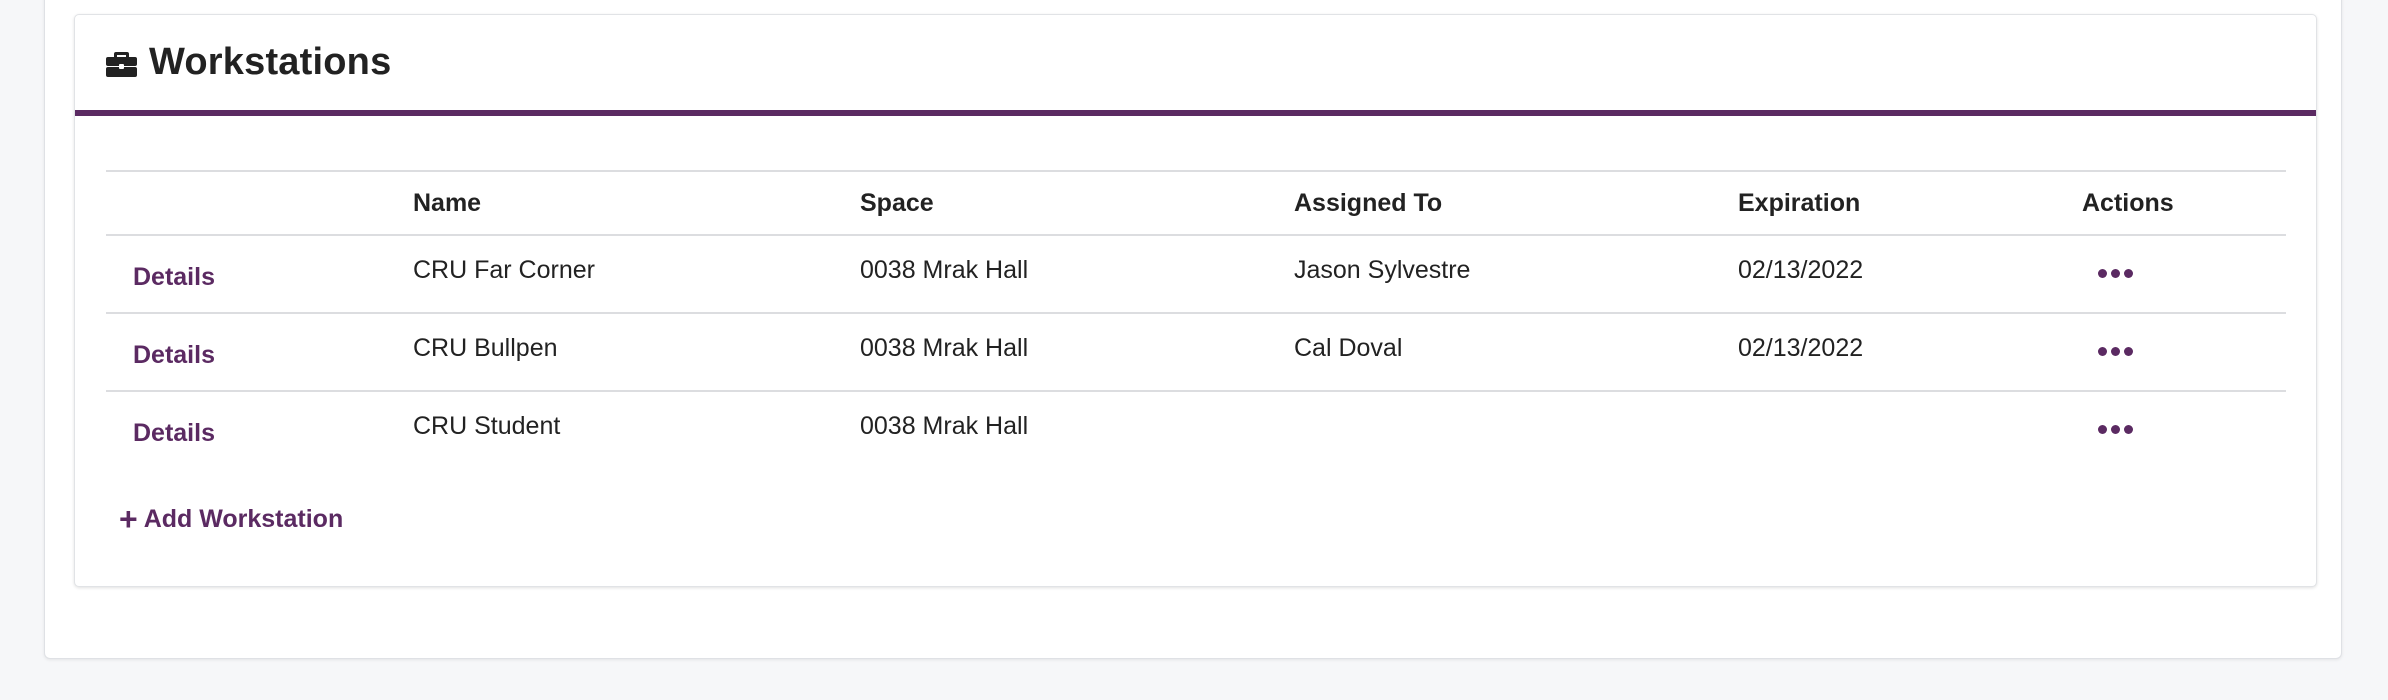 Image resolution: width=2388 pixels, height=700 pixels. I want to click on header-actions: Actions, so click(2184, 203).